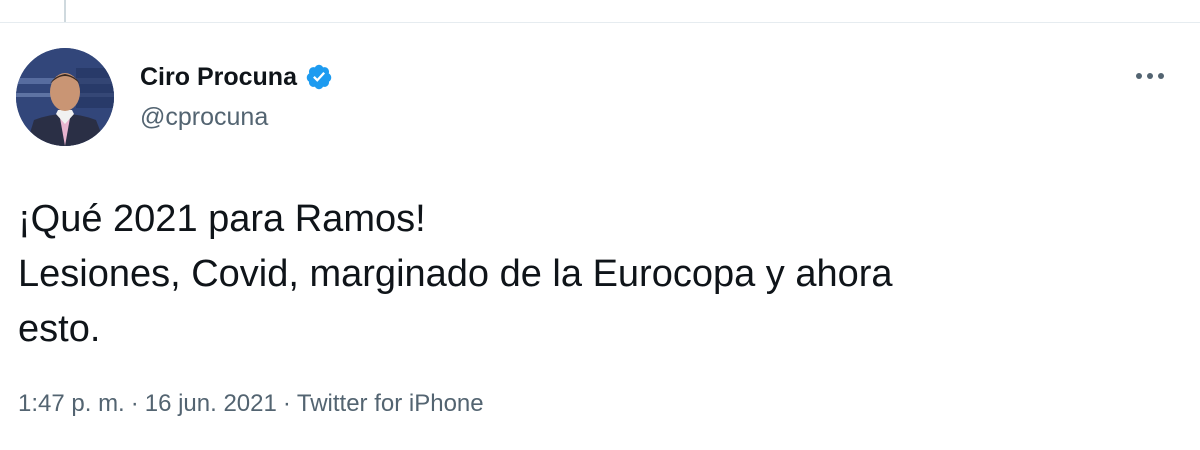 Image resolution: width=1200 pixels, height=450 pixels. I want to click on thread-connector-line, so click(65, 11).